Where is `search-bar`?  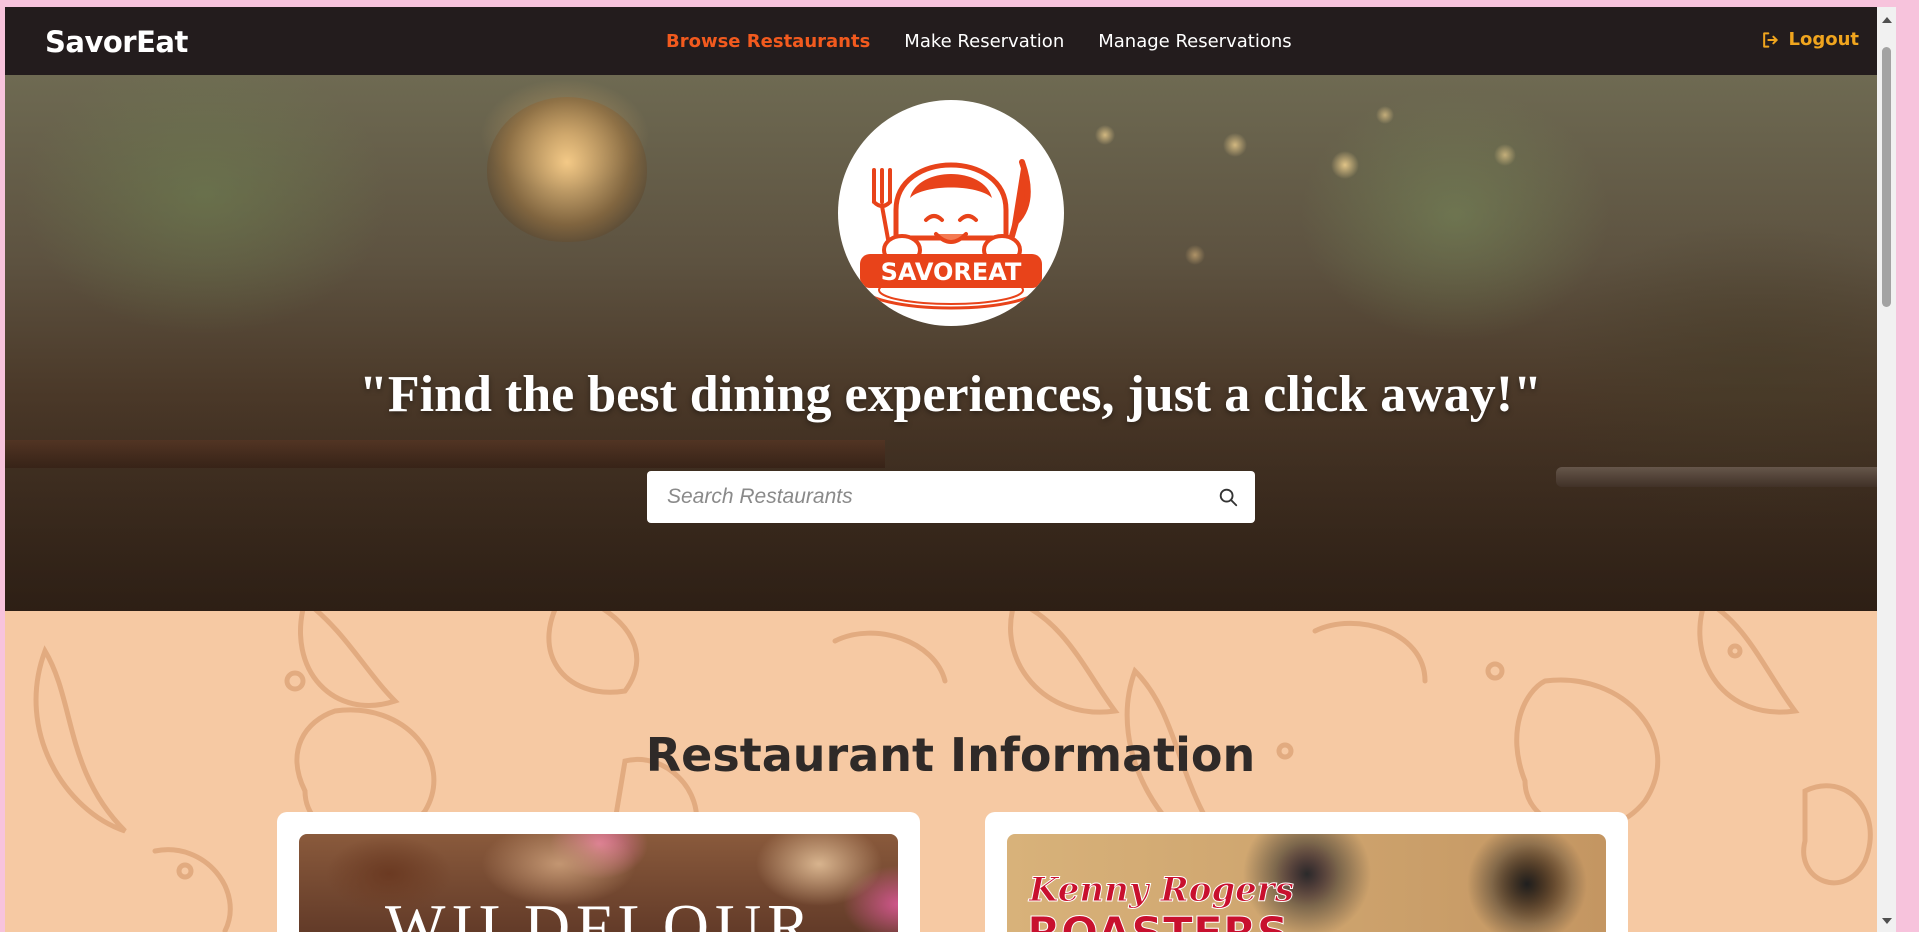 search-bar is located at coordinates (951, 497).